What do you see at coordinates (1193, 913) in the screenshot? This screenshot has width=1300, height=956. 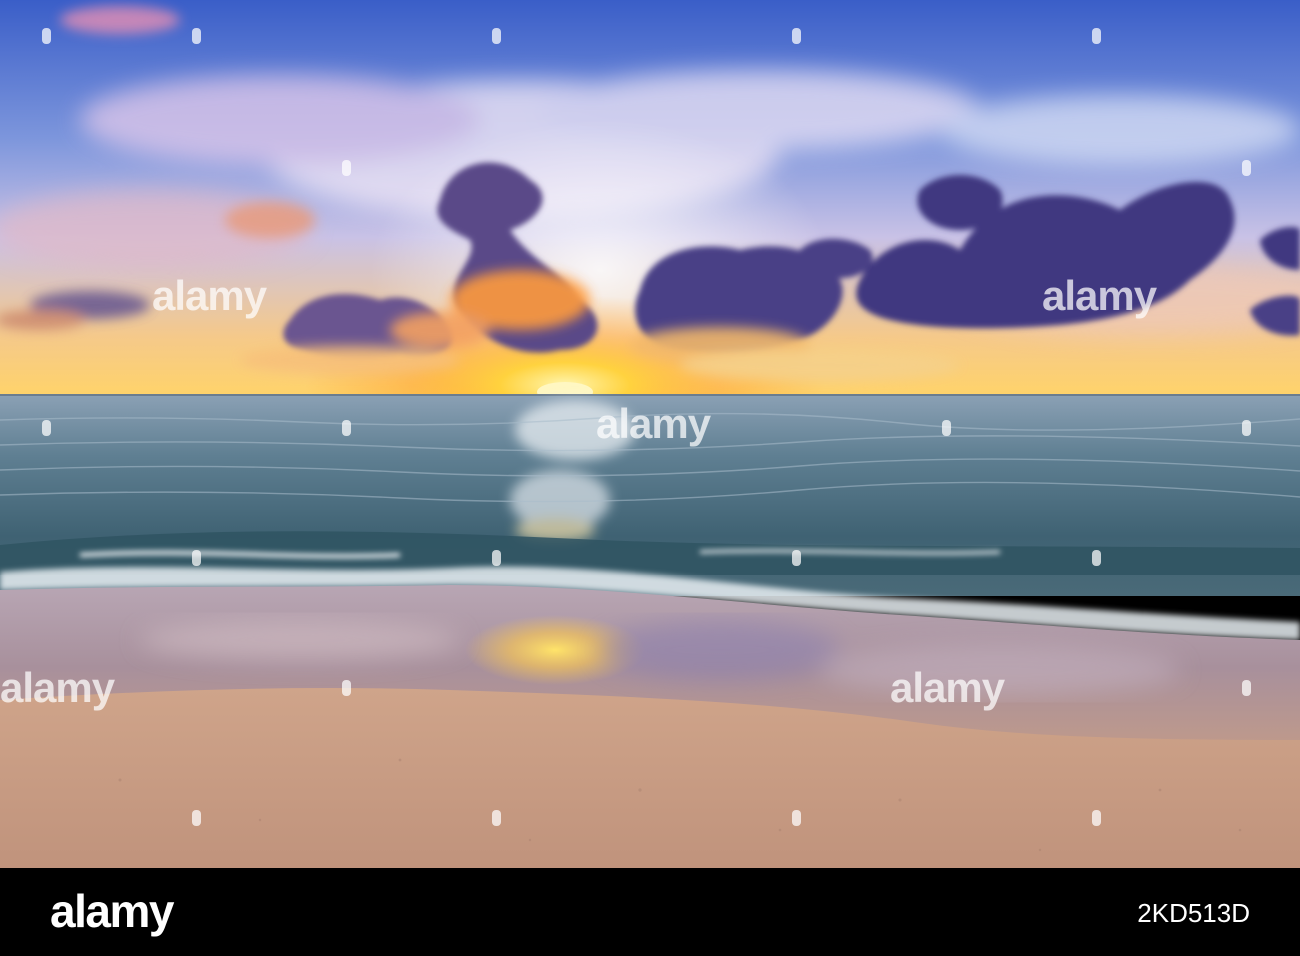 I see `image-id: 2KD513D` at bounding box center [1193, 913].